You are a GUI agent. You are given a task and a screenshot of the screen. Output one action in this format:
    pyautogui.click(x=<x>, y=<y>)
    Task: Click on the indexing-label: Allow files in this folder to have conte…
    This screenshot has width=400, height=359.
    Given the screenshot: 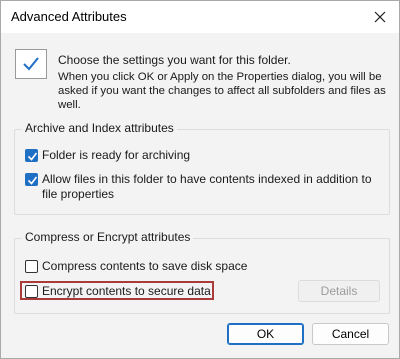 What is the action you would take?
    pyautogui.click(x=212, y=187)
    